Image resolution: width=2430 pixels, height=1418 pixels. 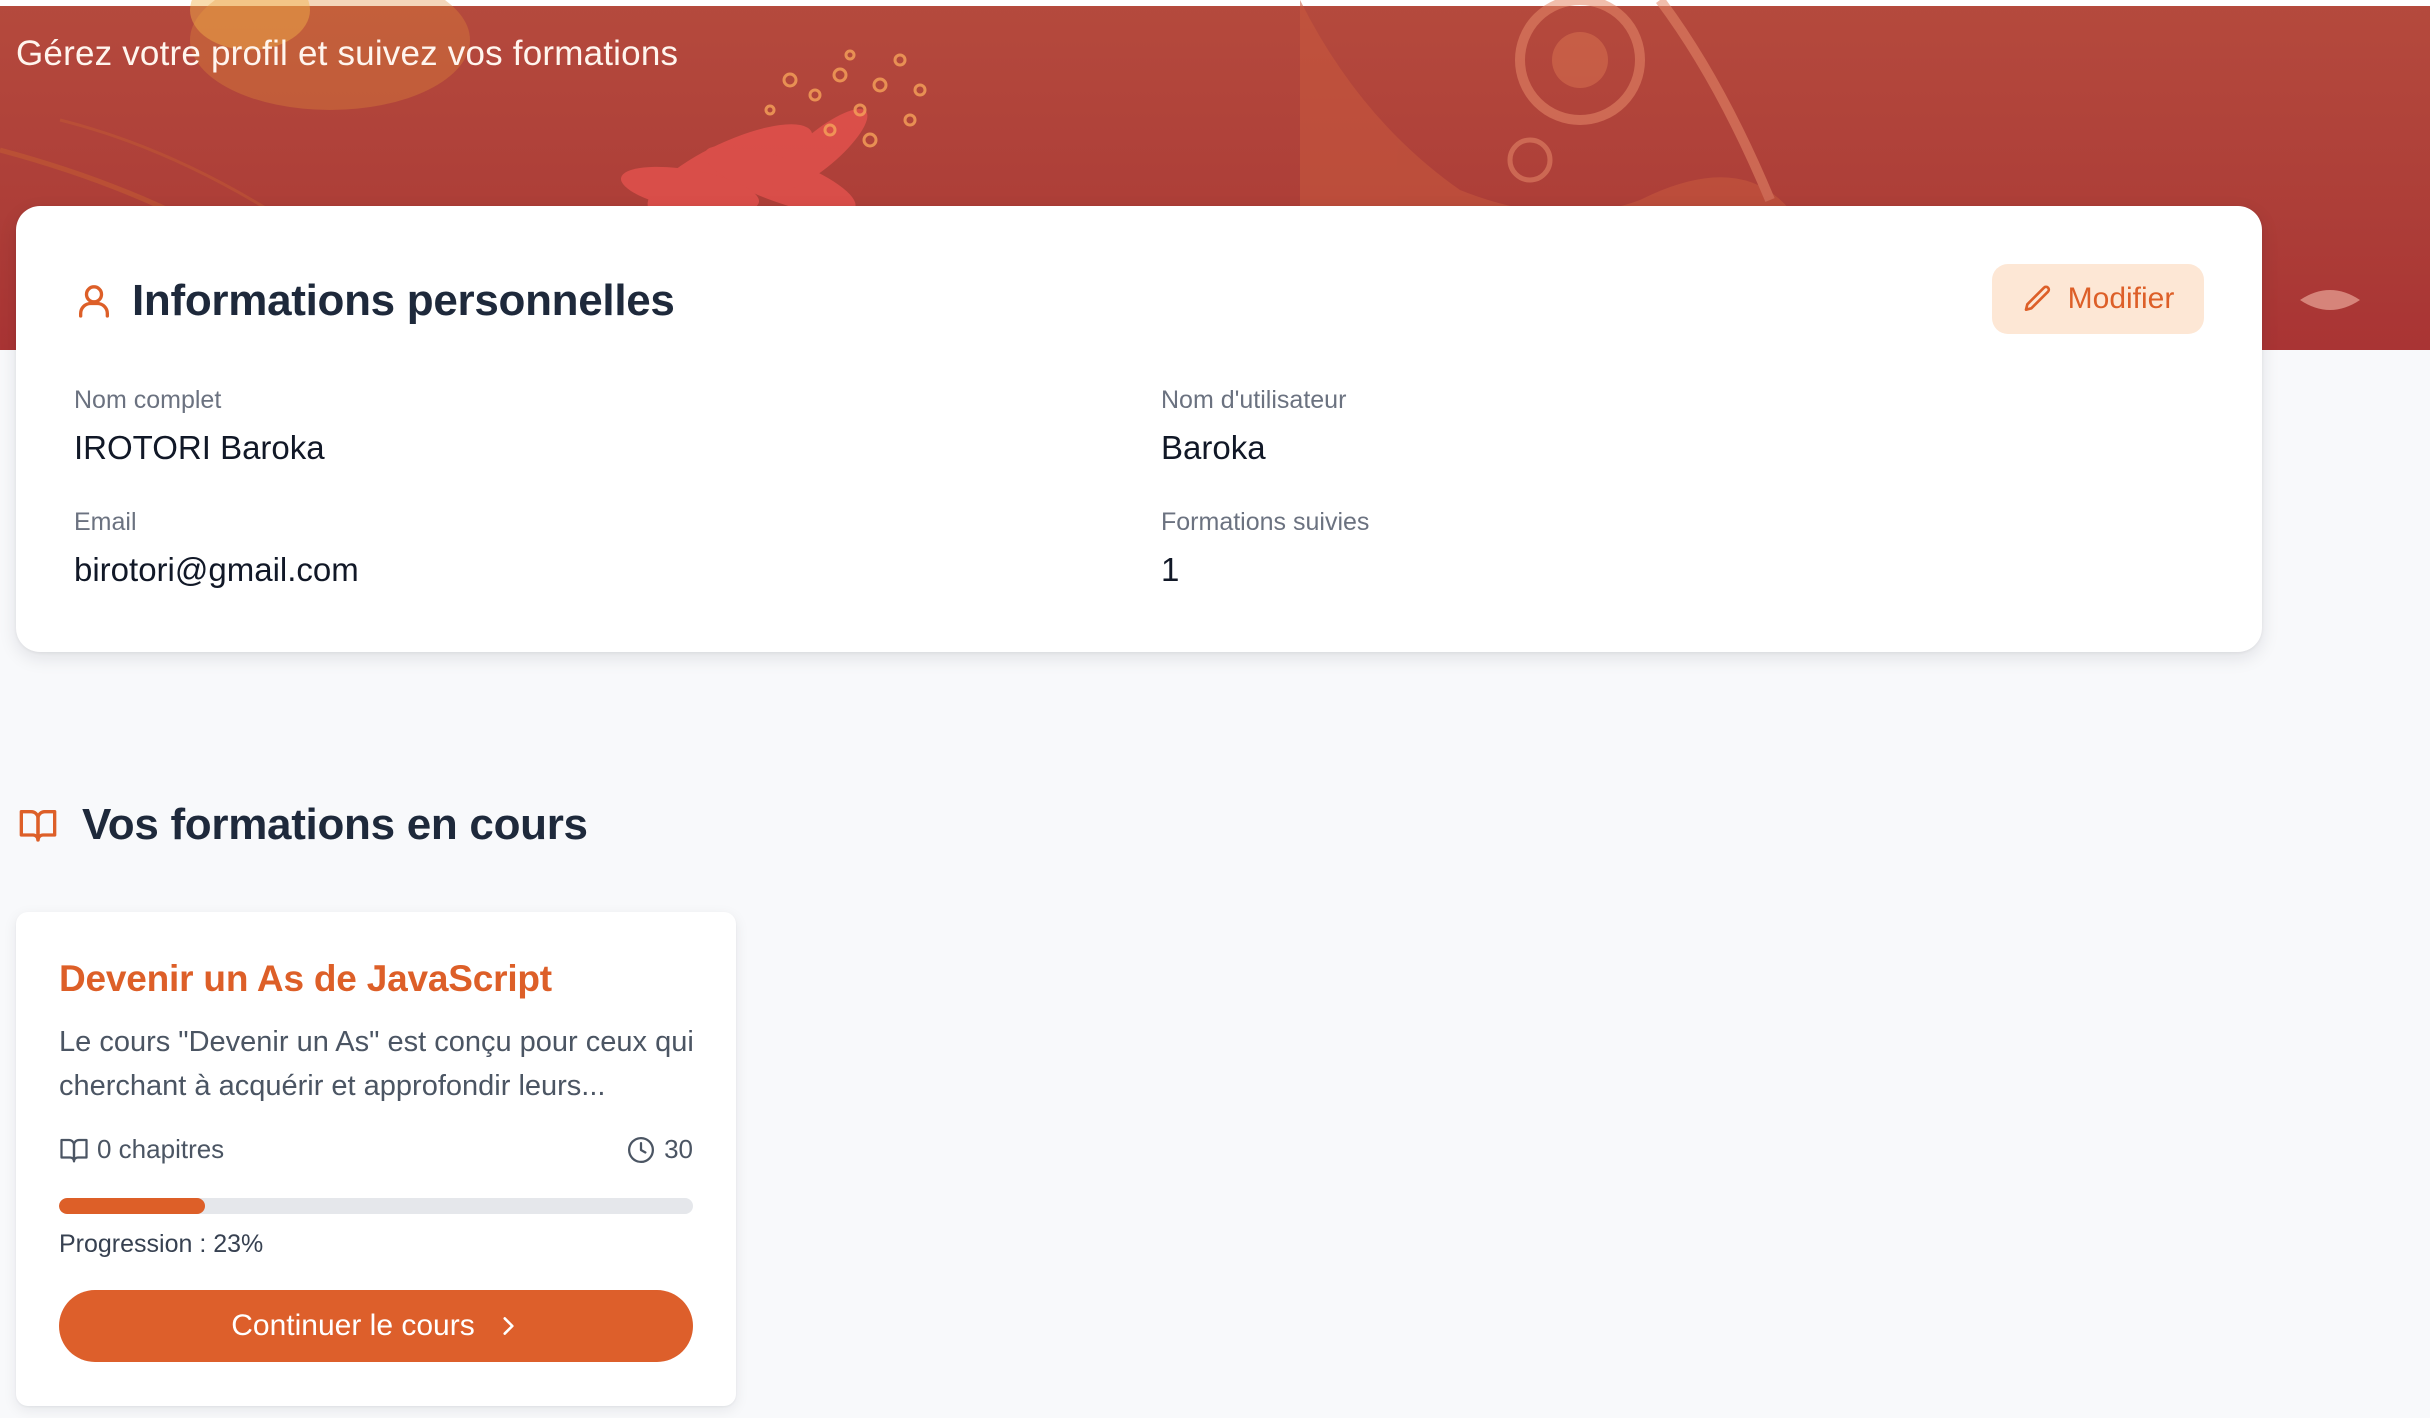 I want to click on chevron-right-icon, so click(x=508, y=1326).